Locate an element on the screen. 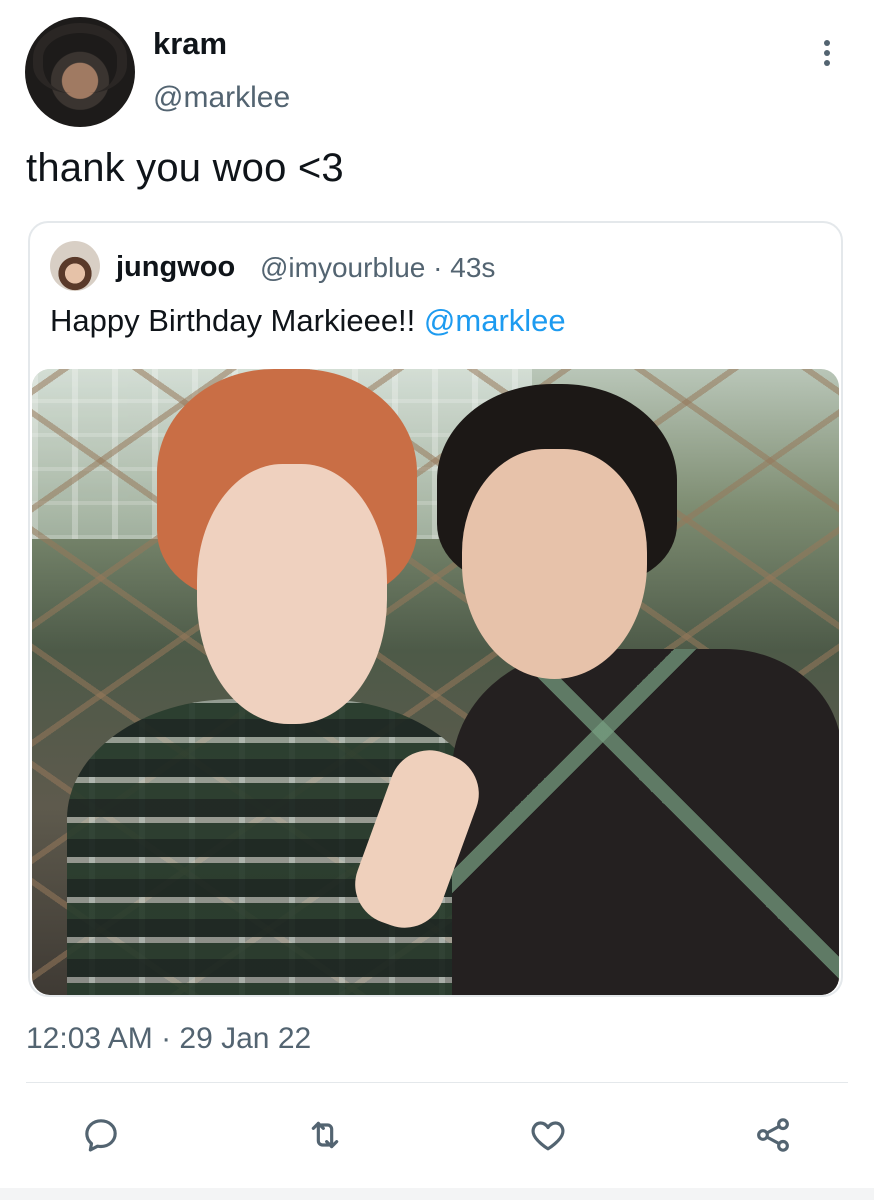 The width and height of the screenshot is (874, 1200). quoted-tweet-body: Happy Birthday Markieee!! is located at coordinates (237, 320).